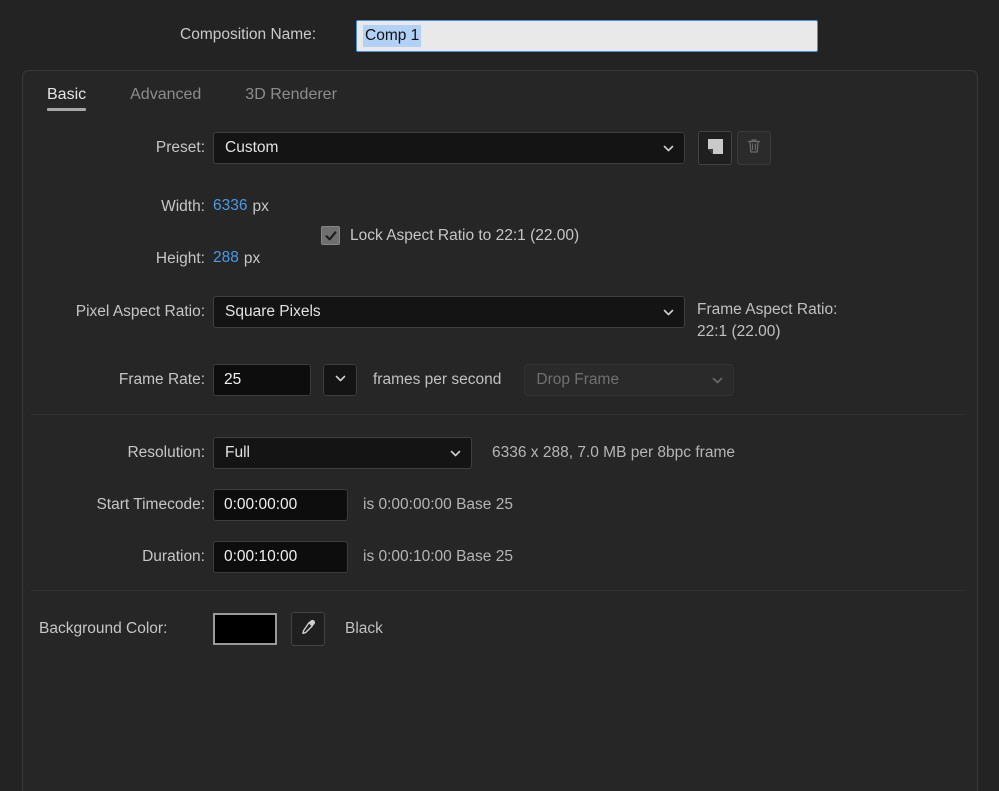 This screenshot has width=999, height=791. I want to click on start-timecode-input: 0:00:00:00, so click(280, 505).